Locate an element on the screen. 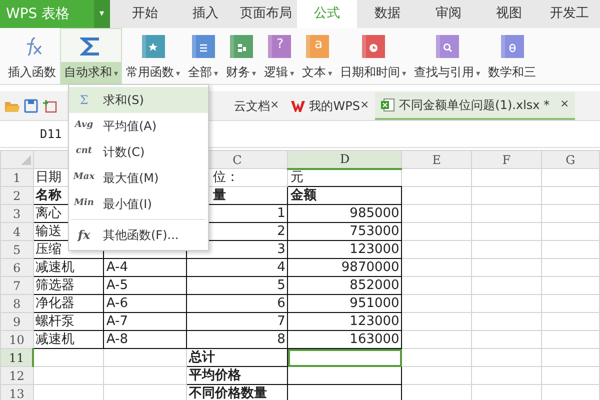 The height and width of the screenshot is (400, 600). row-header: 4 is located at coordinates (17, 231).